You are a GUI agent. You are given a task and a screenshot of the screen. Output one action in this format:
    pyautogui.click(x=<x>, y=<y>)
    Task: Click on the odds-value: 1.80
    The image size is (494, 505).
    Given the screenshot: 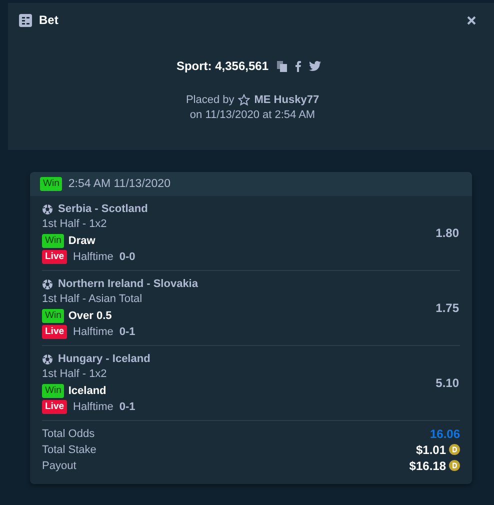 What is the action you would take?
    pyautogui.click(x=447, y=233)
    